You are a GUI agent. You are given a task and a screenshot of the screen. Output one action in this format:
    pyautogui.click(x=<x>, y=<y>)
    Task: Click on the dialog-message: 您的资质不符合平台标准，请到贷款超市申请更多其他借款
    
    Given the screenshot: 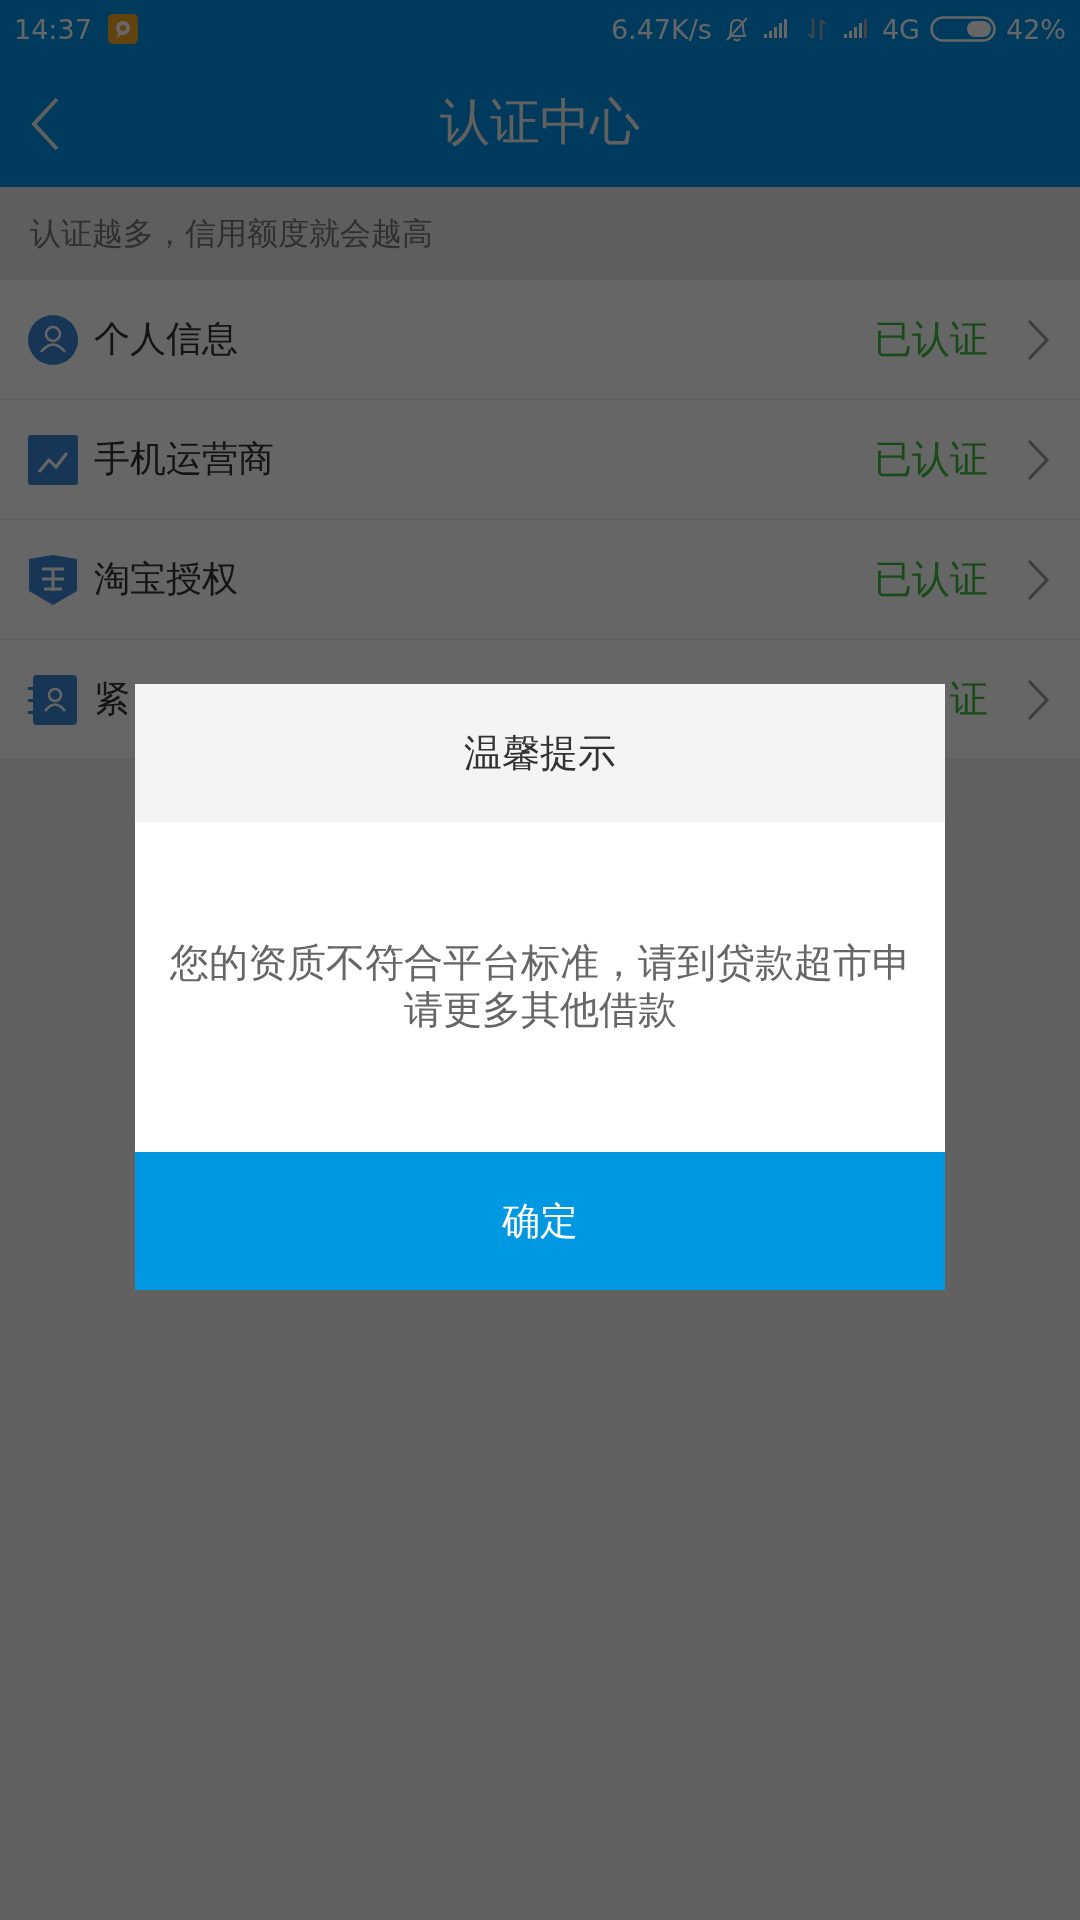 What is the action you would take?
    pyautogui.click(x=540, y=987)
    